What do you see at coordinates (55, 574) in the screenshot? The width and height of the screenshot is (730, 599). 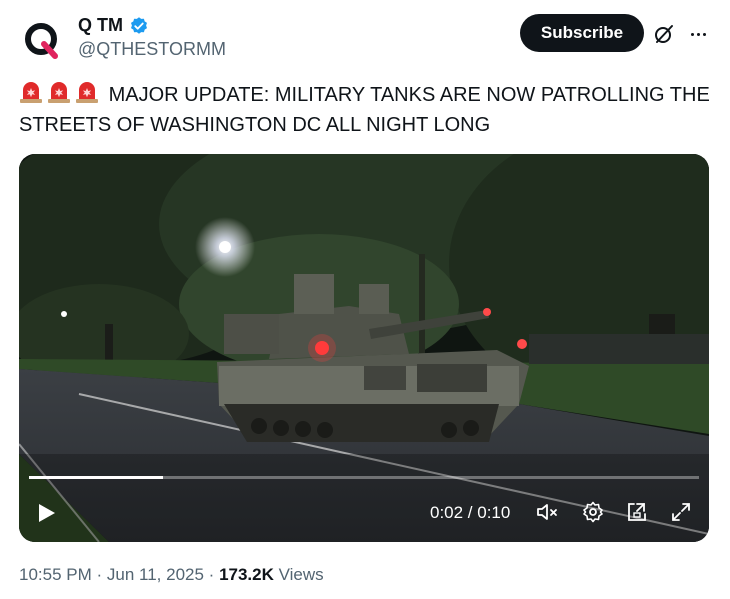 I see `tweet-time: 10:55 PM` at bounding box center [55, 574].